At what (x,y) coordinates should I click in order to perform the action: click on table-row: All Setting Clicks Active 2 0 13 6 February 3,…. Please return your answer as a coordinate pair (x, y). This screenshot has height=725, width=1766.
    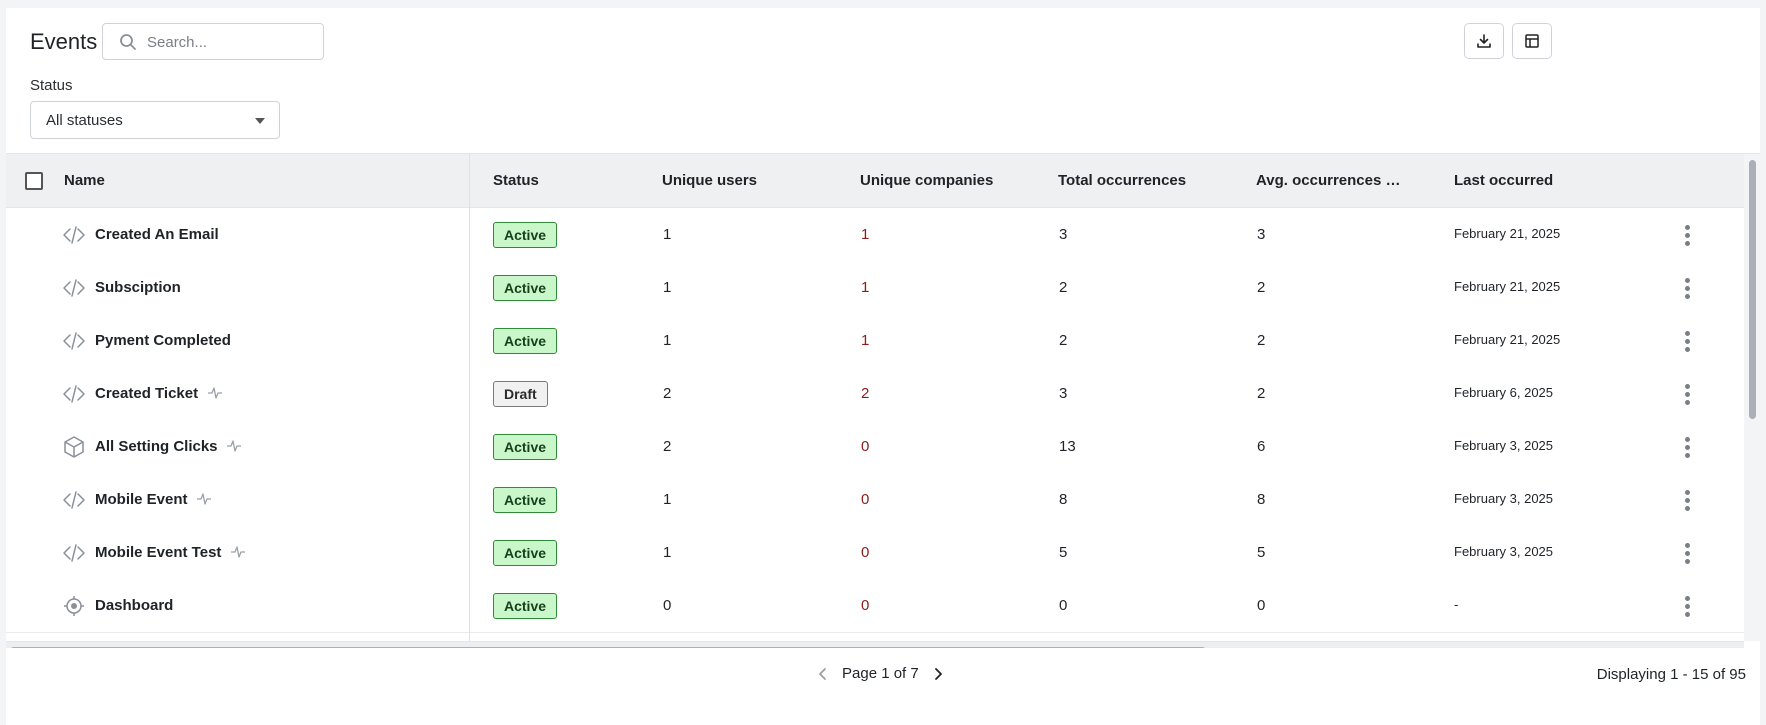
    Looking at the image, I should click on (875, 447).